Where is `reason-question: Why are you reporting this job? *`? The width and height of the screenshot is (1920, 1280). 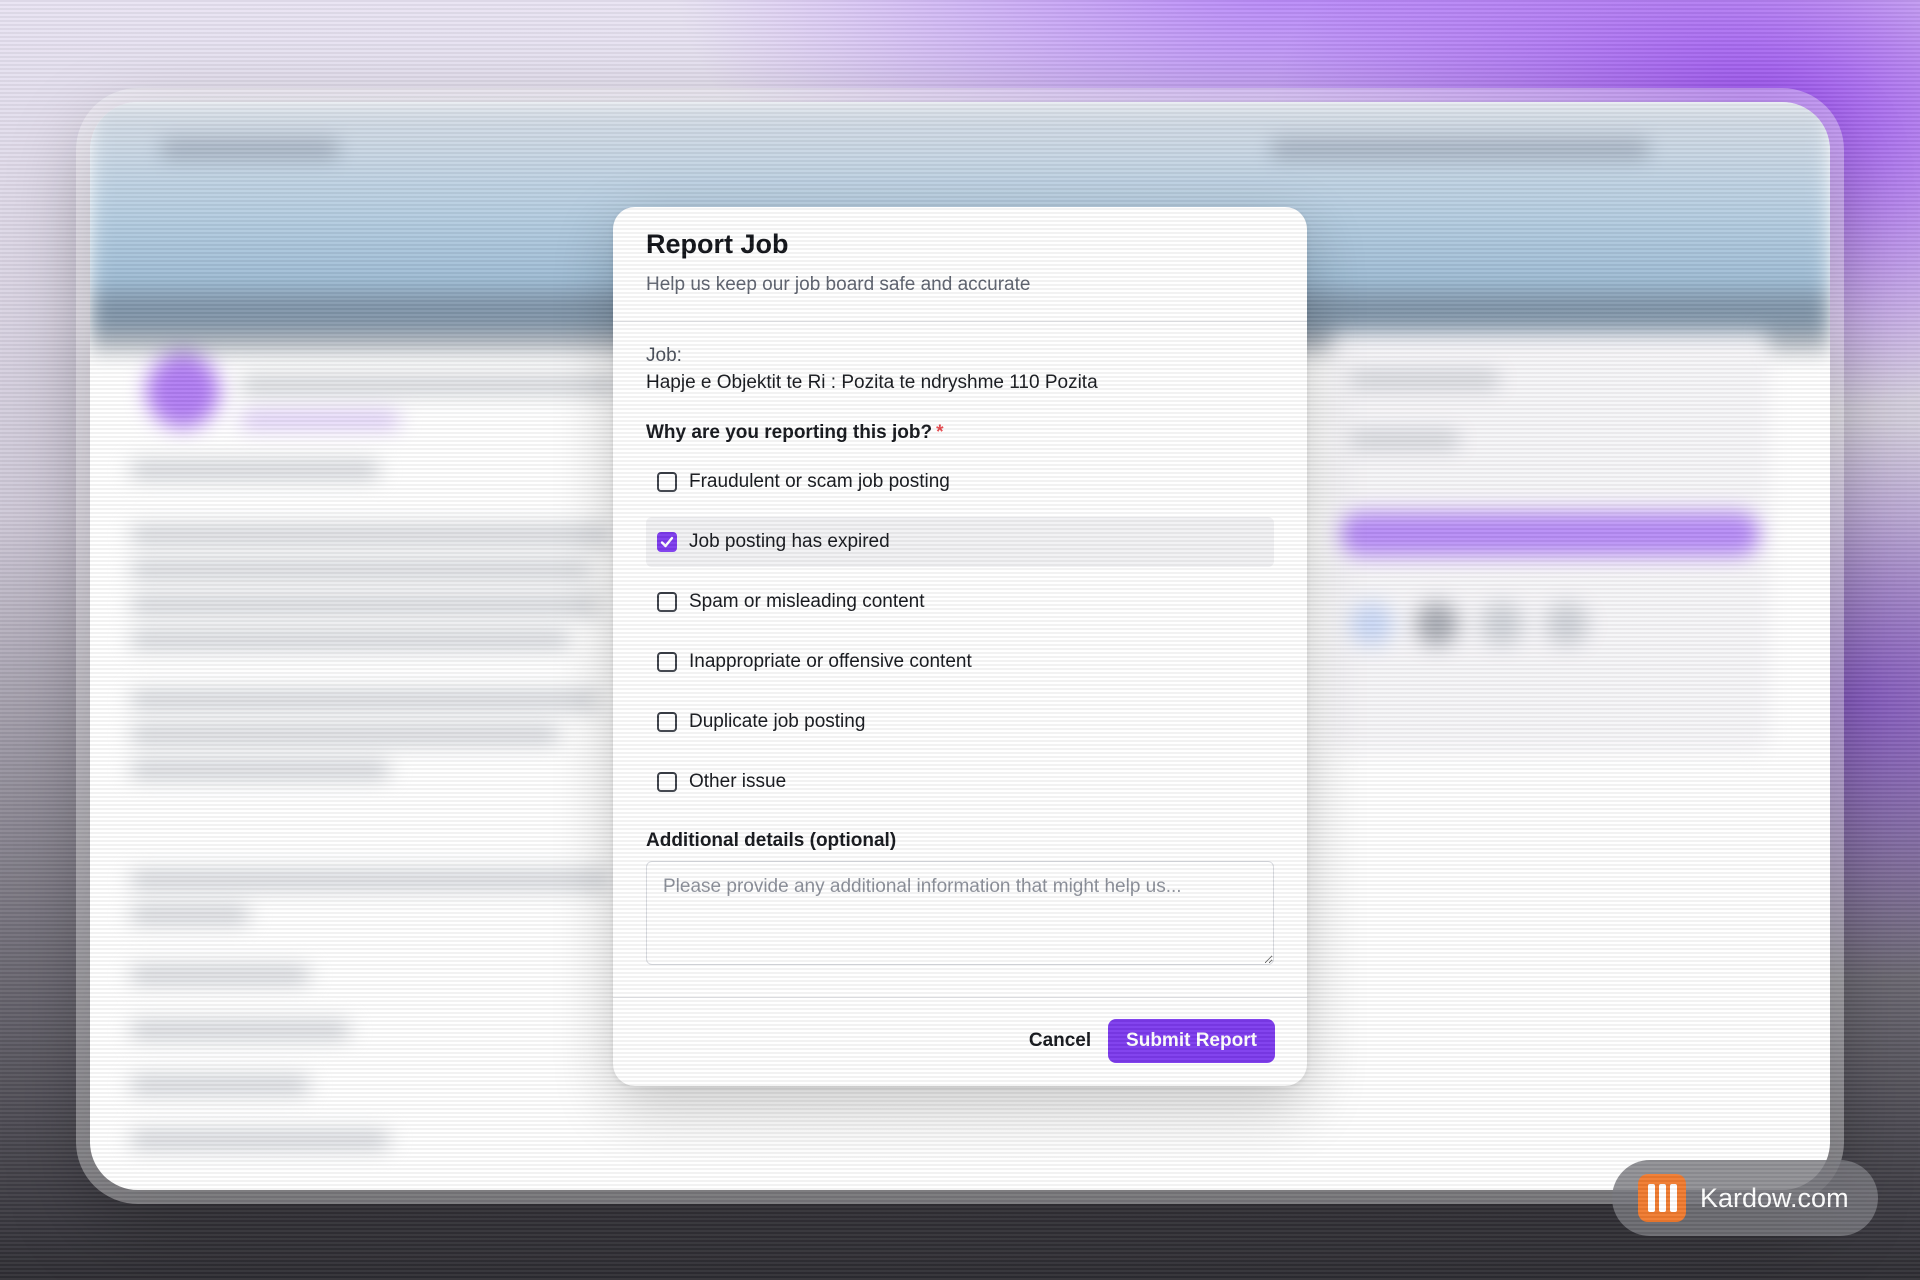 reason-question: Why are you reporting this job? * is located at coordinates (794, 433).